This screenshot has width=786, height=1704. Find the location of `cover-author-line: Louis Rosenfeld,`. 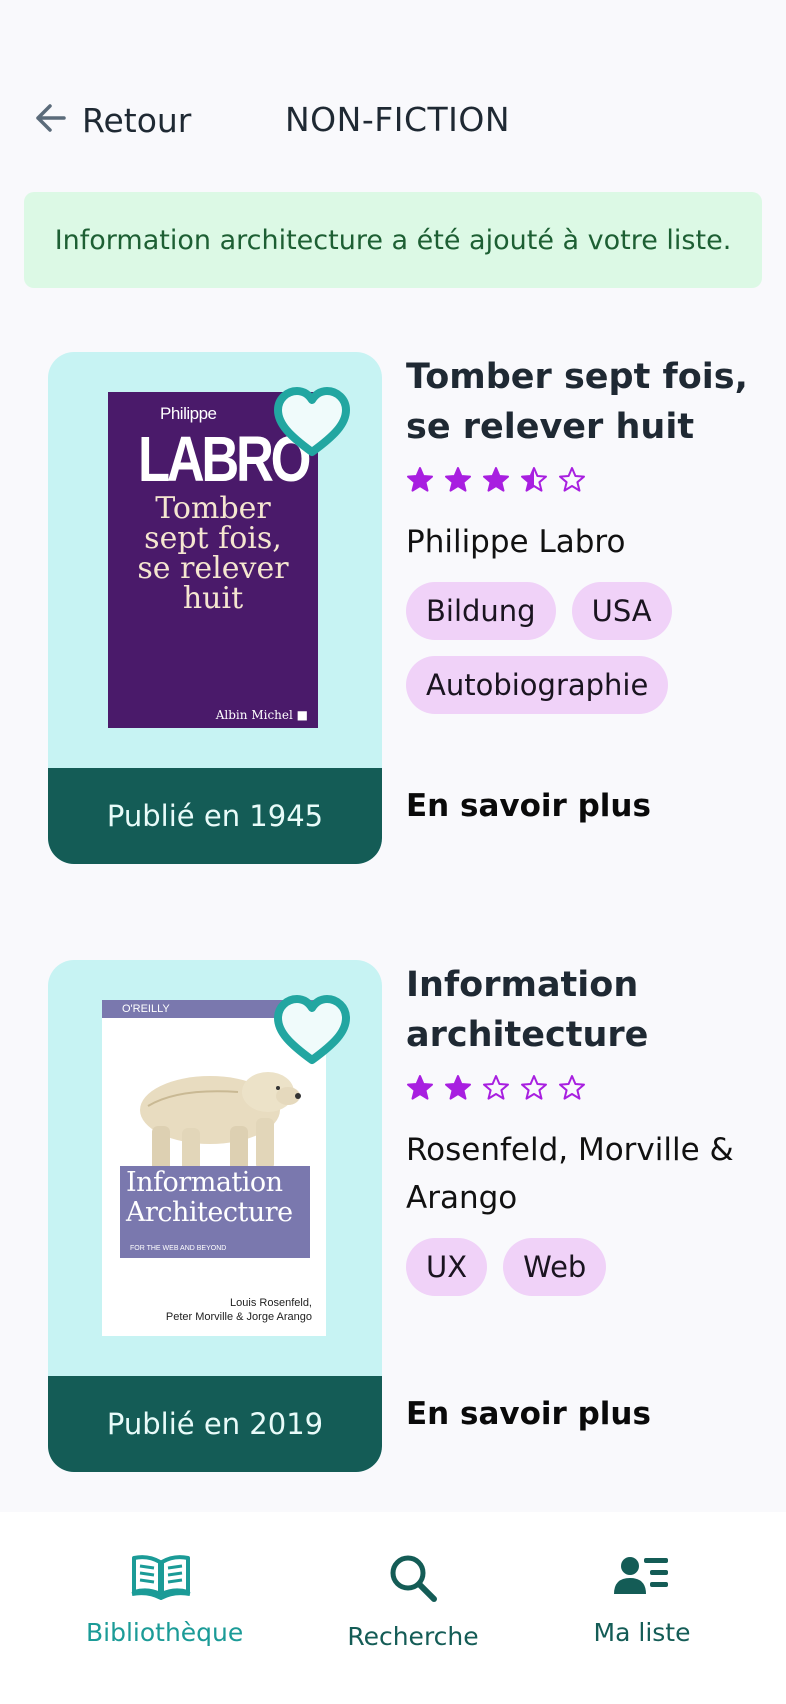

cover-author-line: Louis Rosenfeld, is located at coordinates (271, 1303).